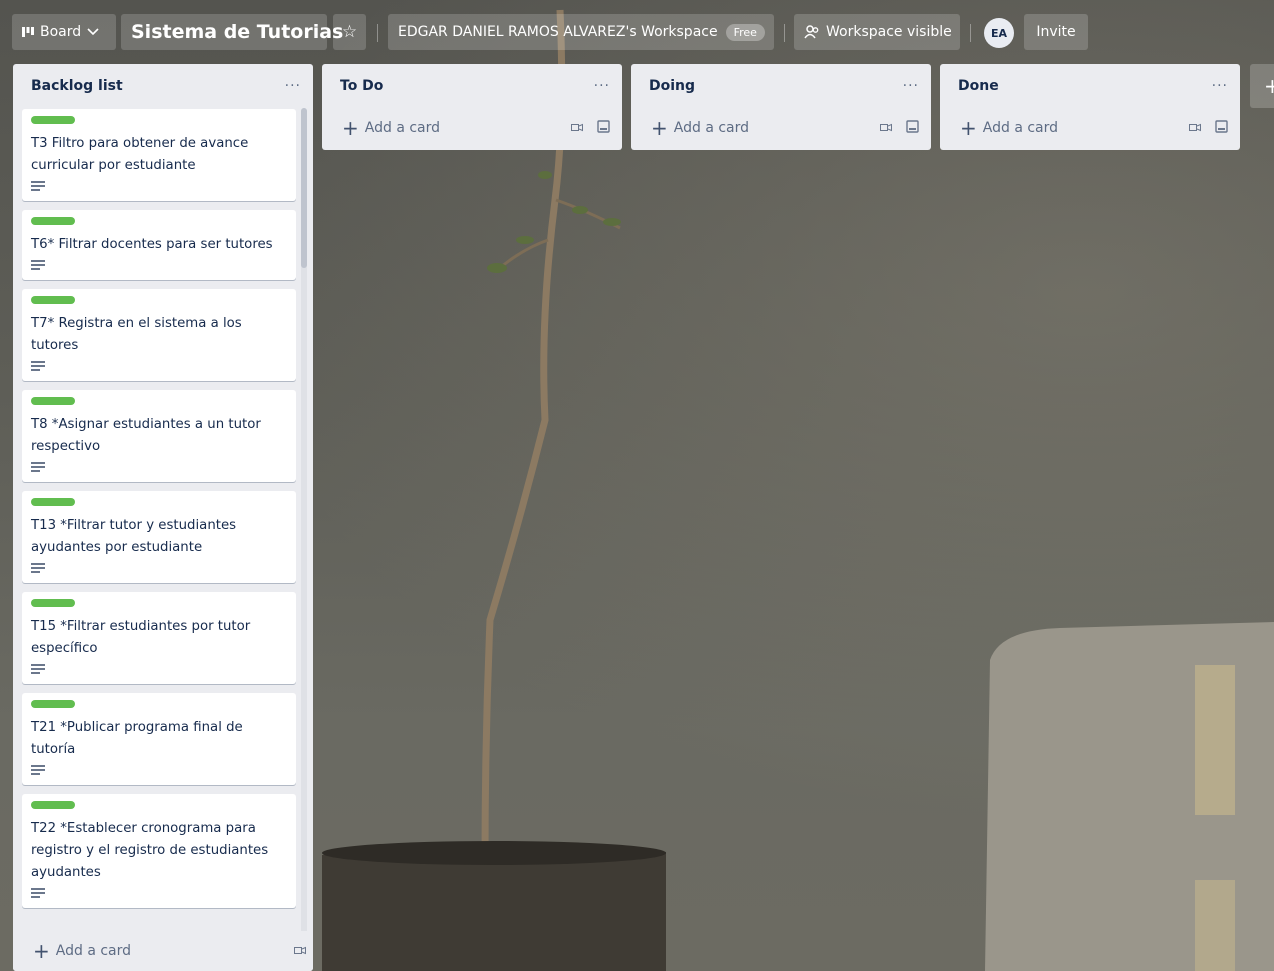 This screenshot has height=971, width=1274. What do you see at coordinates (61, 32) in the screenshot?
I see `board-view-label: Board` at bounding box center [61, 32].